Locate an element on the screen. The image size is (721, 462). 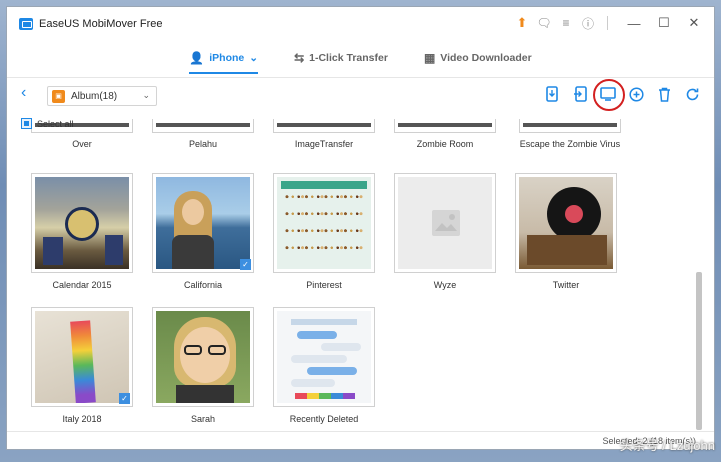
tab-video-downloader: ▦ Video Downloader is located at coordinates (478, 58).